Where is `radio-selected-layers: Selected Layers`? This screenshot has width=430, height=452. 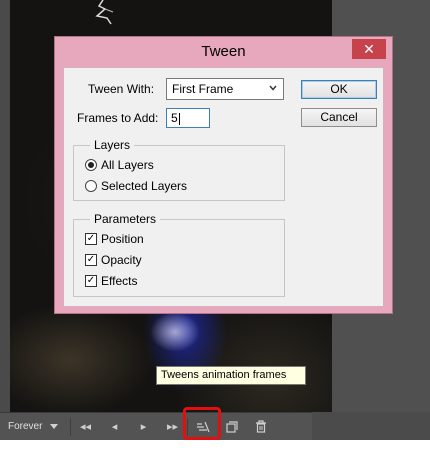
radio-selected-layers: Selected Layers is located at coordinates (136, 186).